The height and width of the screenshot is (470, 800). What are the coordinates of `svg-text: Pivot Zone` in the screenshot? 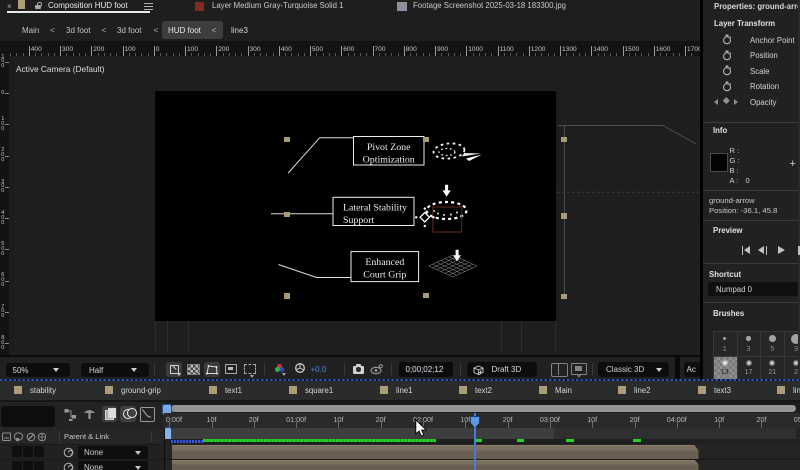 It's located at (389, 147).